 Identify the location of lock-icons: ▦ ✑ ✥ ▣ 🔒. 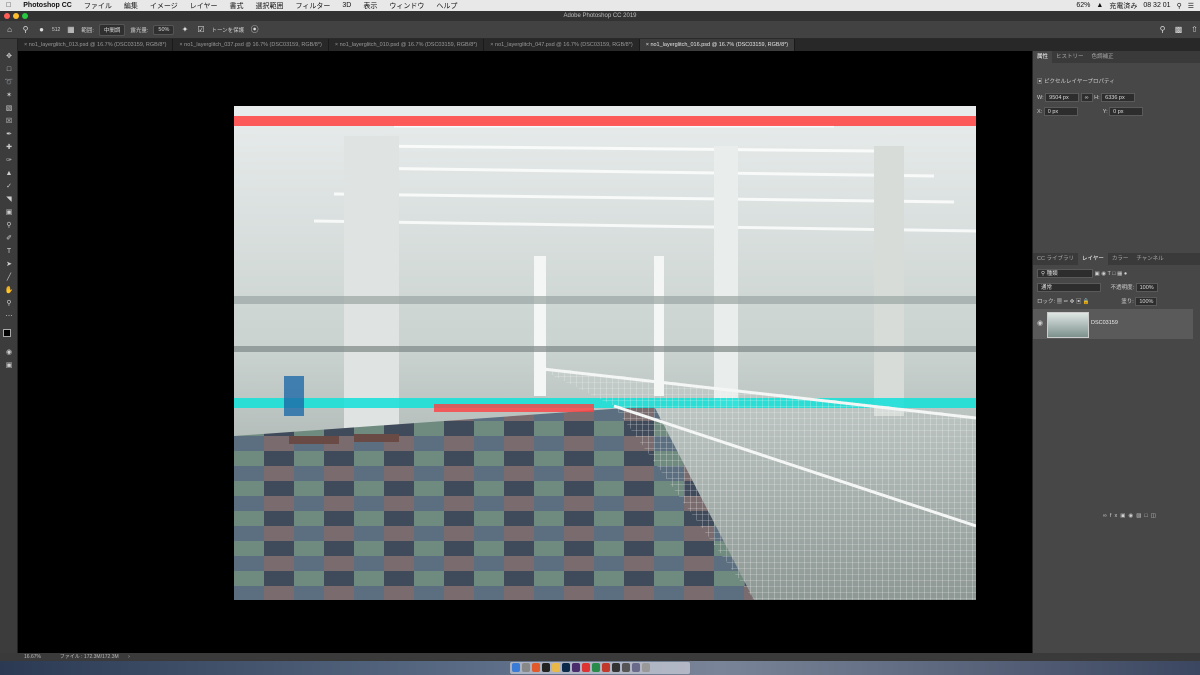
(1073, 302).